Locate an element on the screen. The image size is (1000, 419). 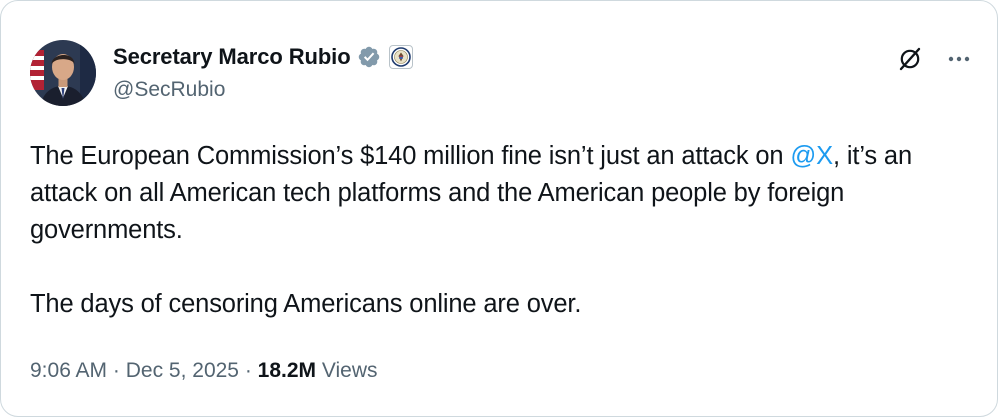
state-department-seal-icon is located at coordinates (400, 57).